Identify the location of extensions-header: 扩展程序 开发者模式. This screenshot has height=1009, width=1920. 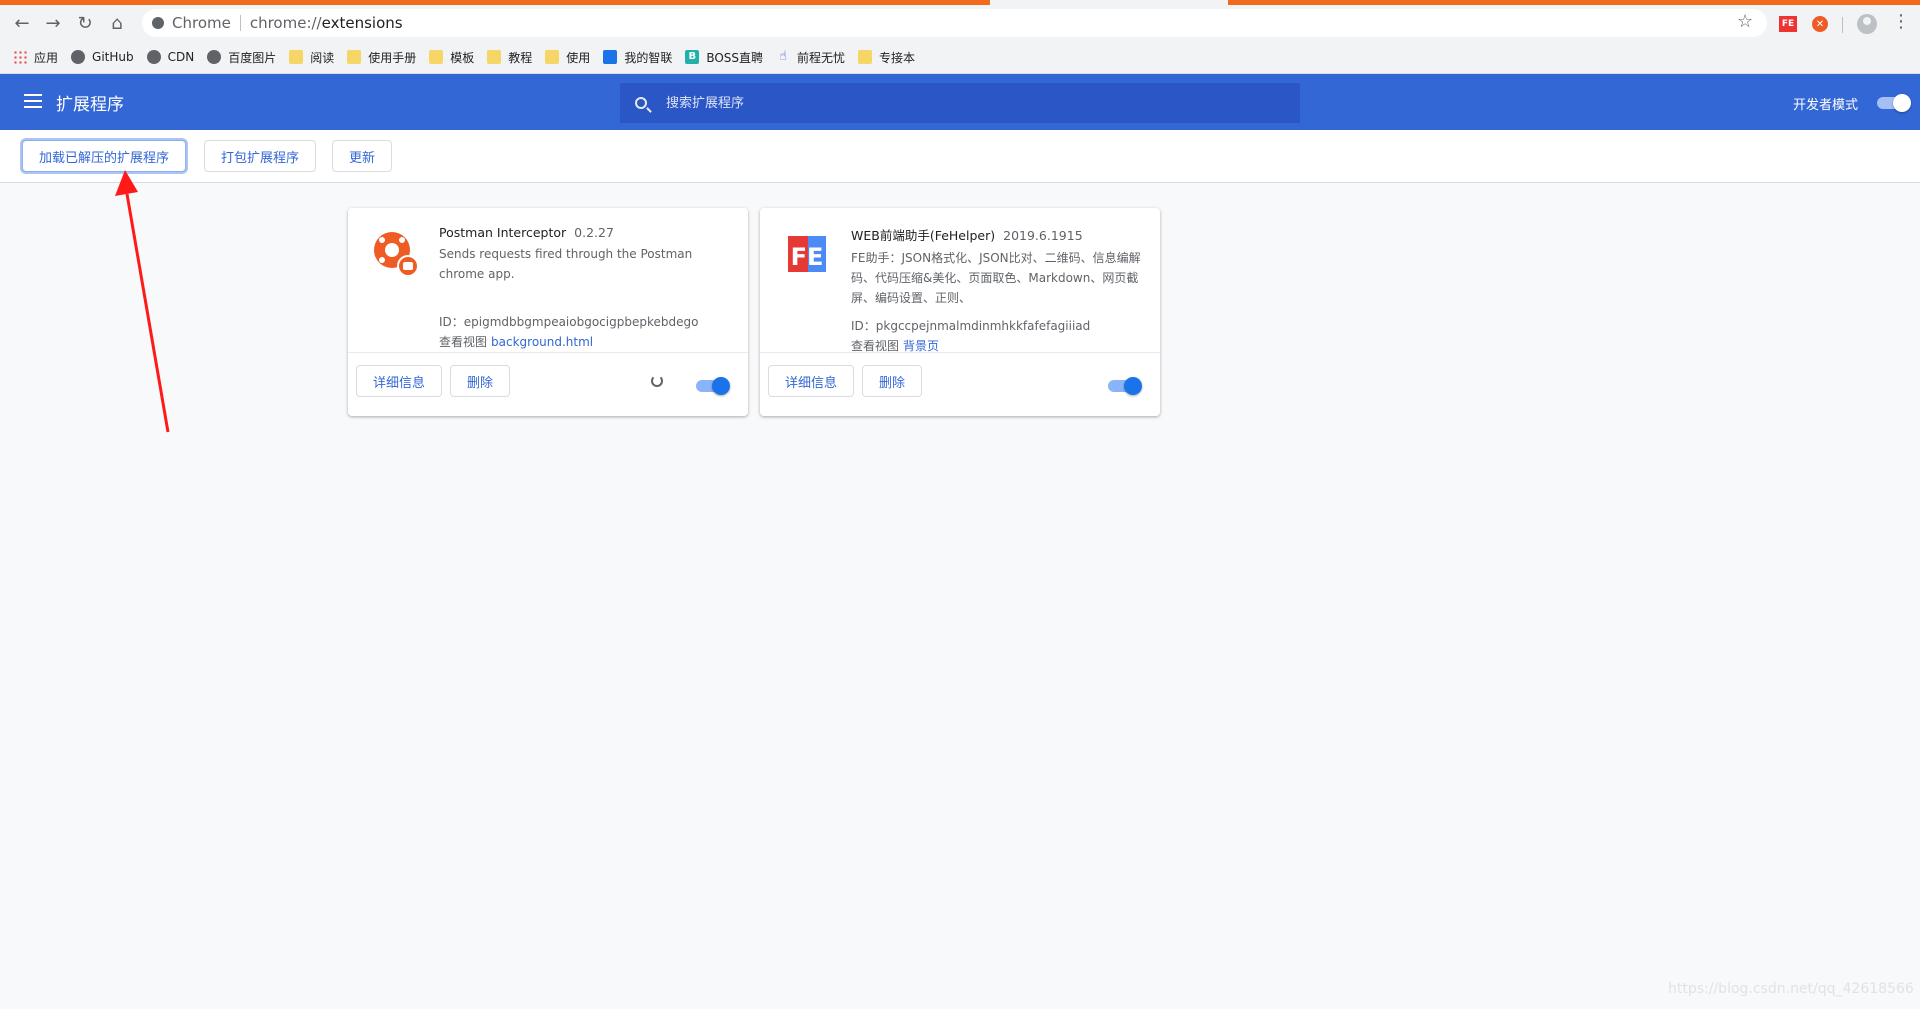
(960, 102).